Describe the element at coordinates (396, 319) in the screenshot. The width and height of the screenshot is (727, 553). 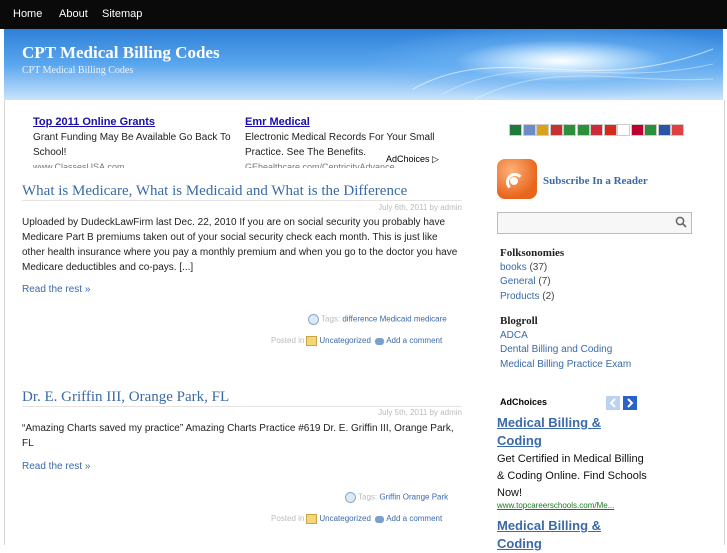
I see `tag-link: Medicaid` at that location.